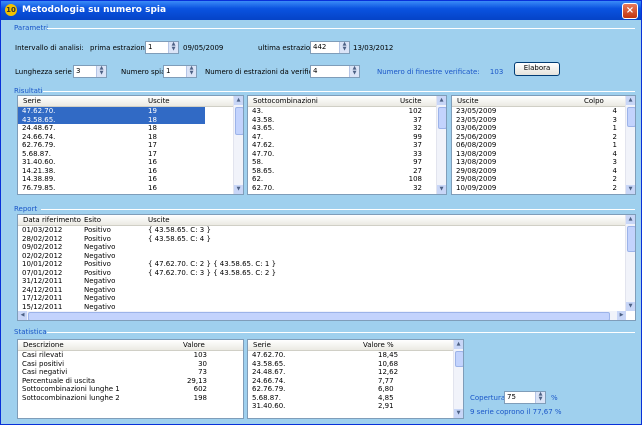 The image size is (642, 425). What do you see at coordinates (342, 179) in the screenshot?
I see `list-row: 62. 108` at bounding box center [342, 179].